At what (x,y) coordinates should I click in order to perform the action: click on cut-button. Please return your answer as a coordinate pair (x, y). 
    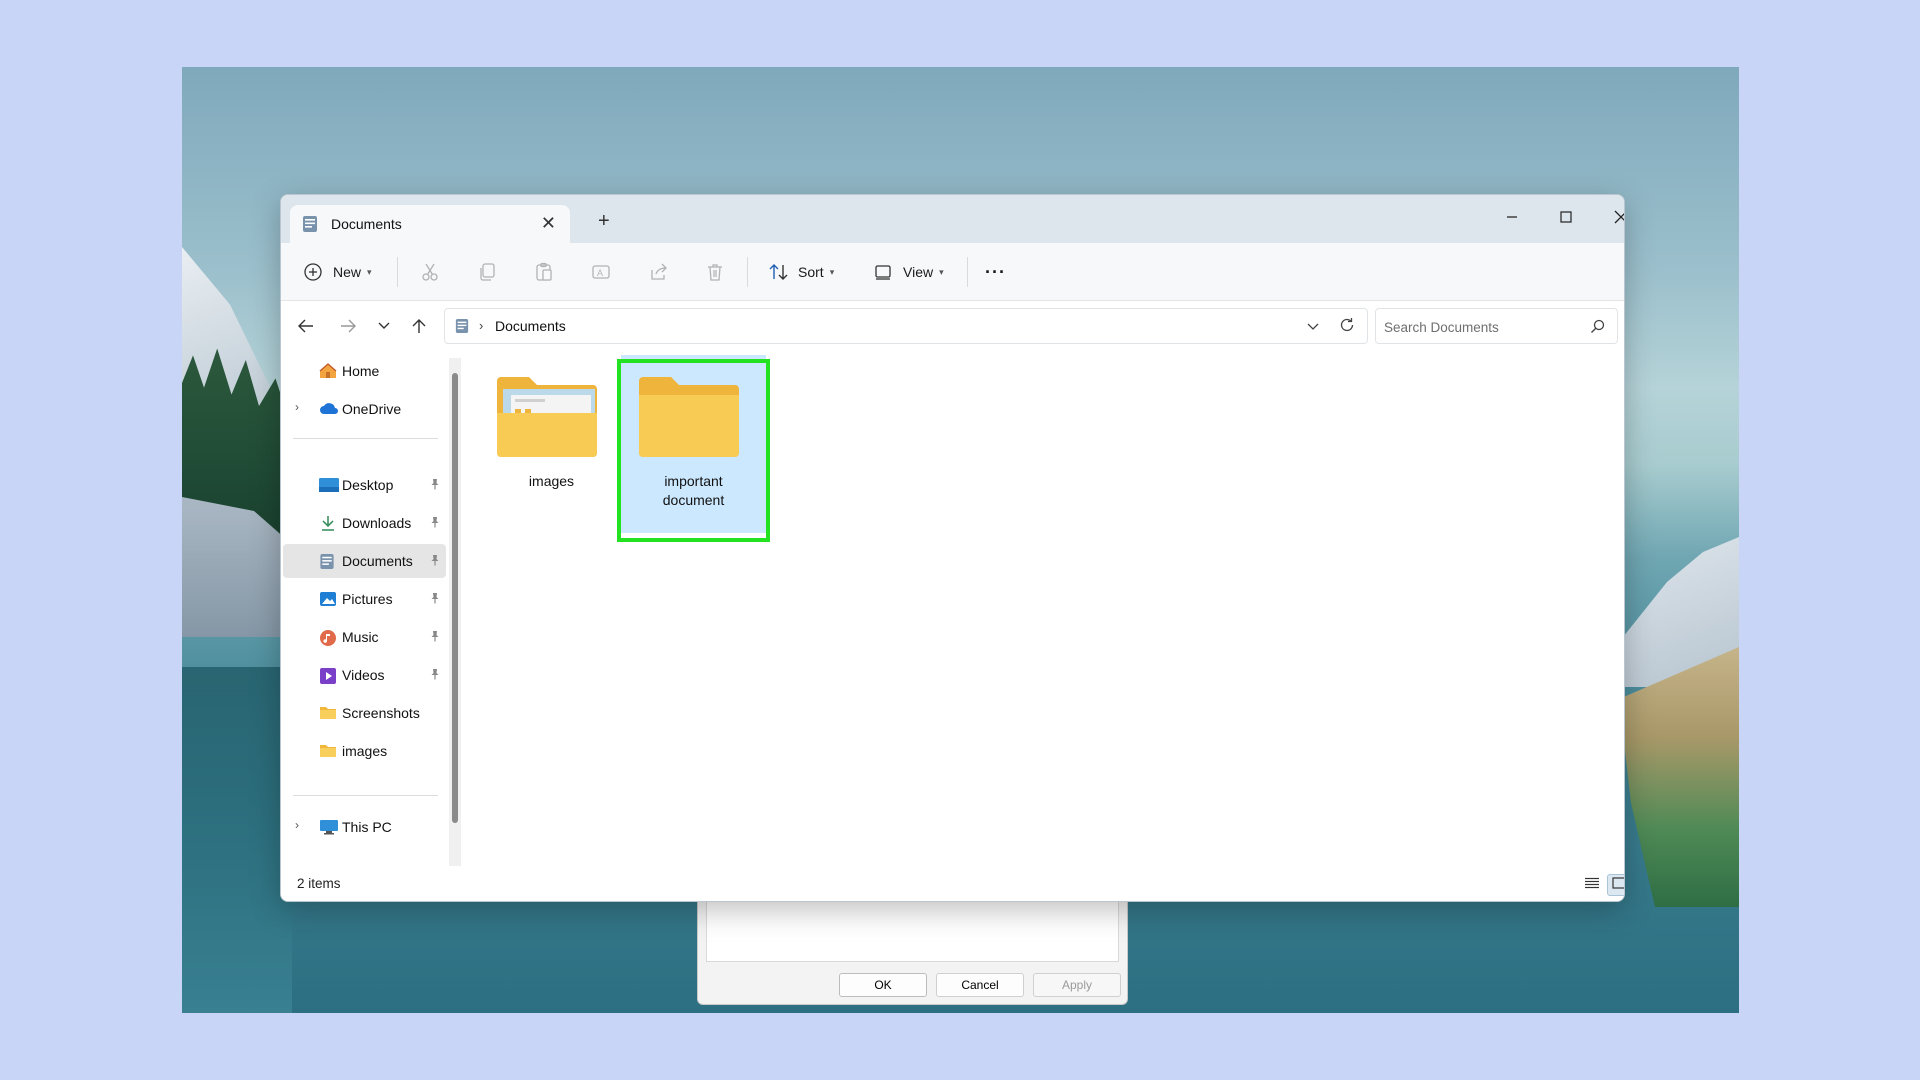
    Looking at the image, I should click on (430, 272).